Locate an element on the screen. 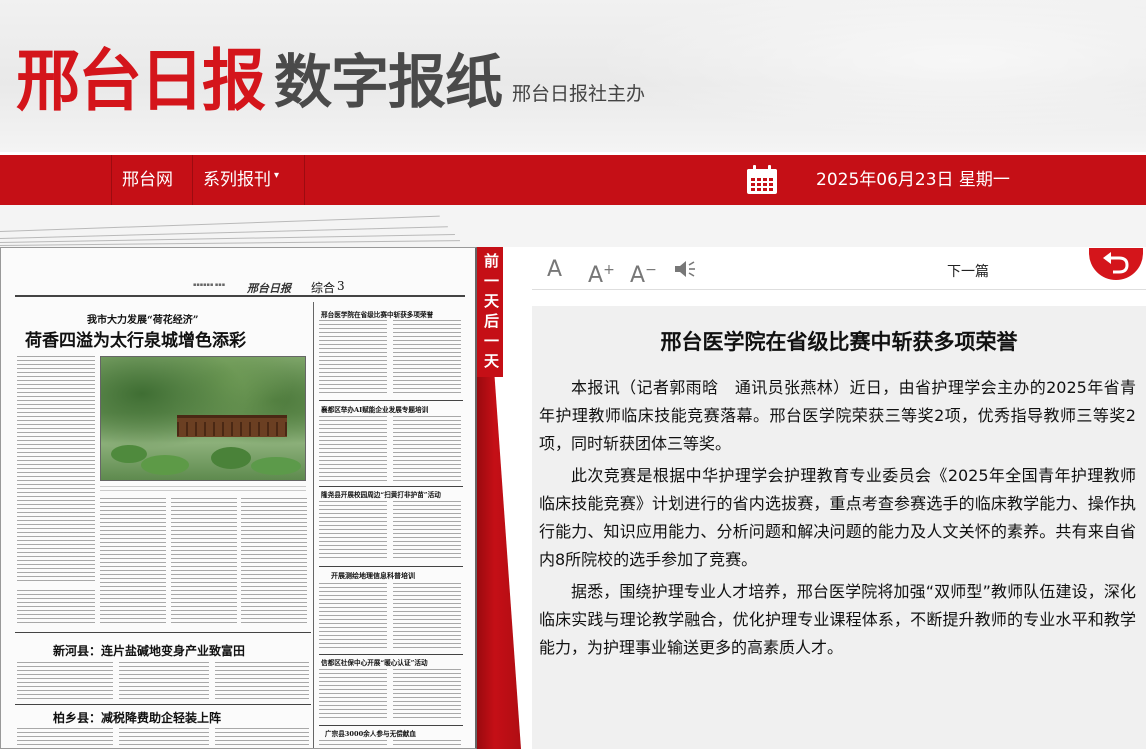 This screenshot has width=1146, height=749. day-navigation-tab: 前一天后一天 is located at coordinates (499, 498).